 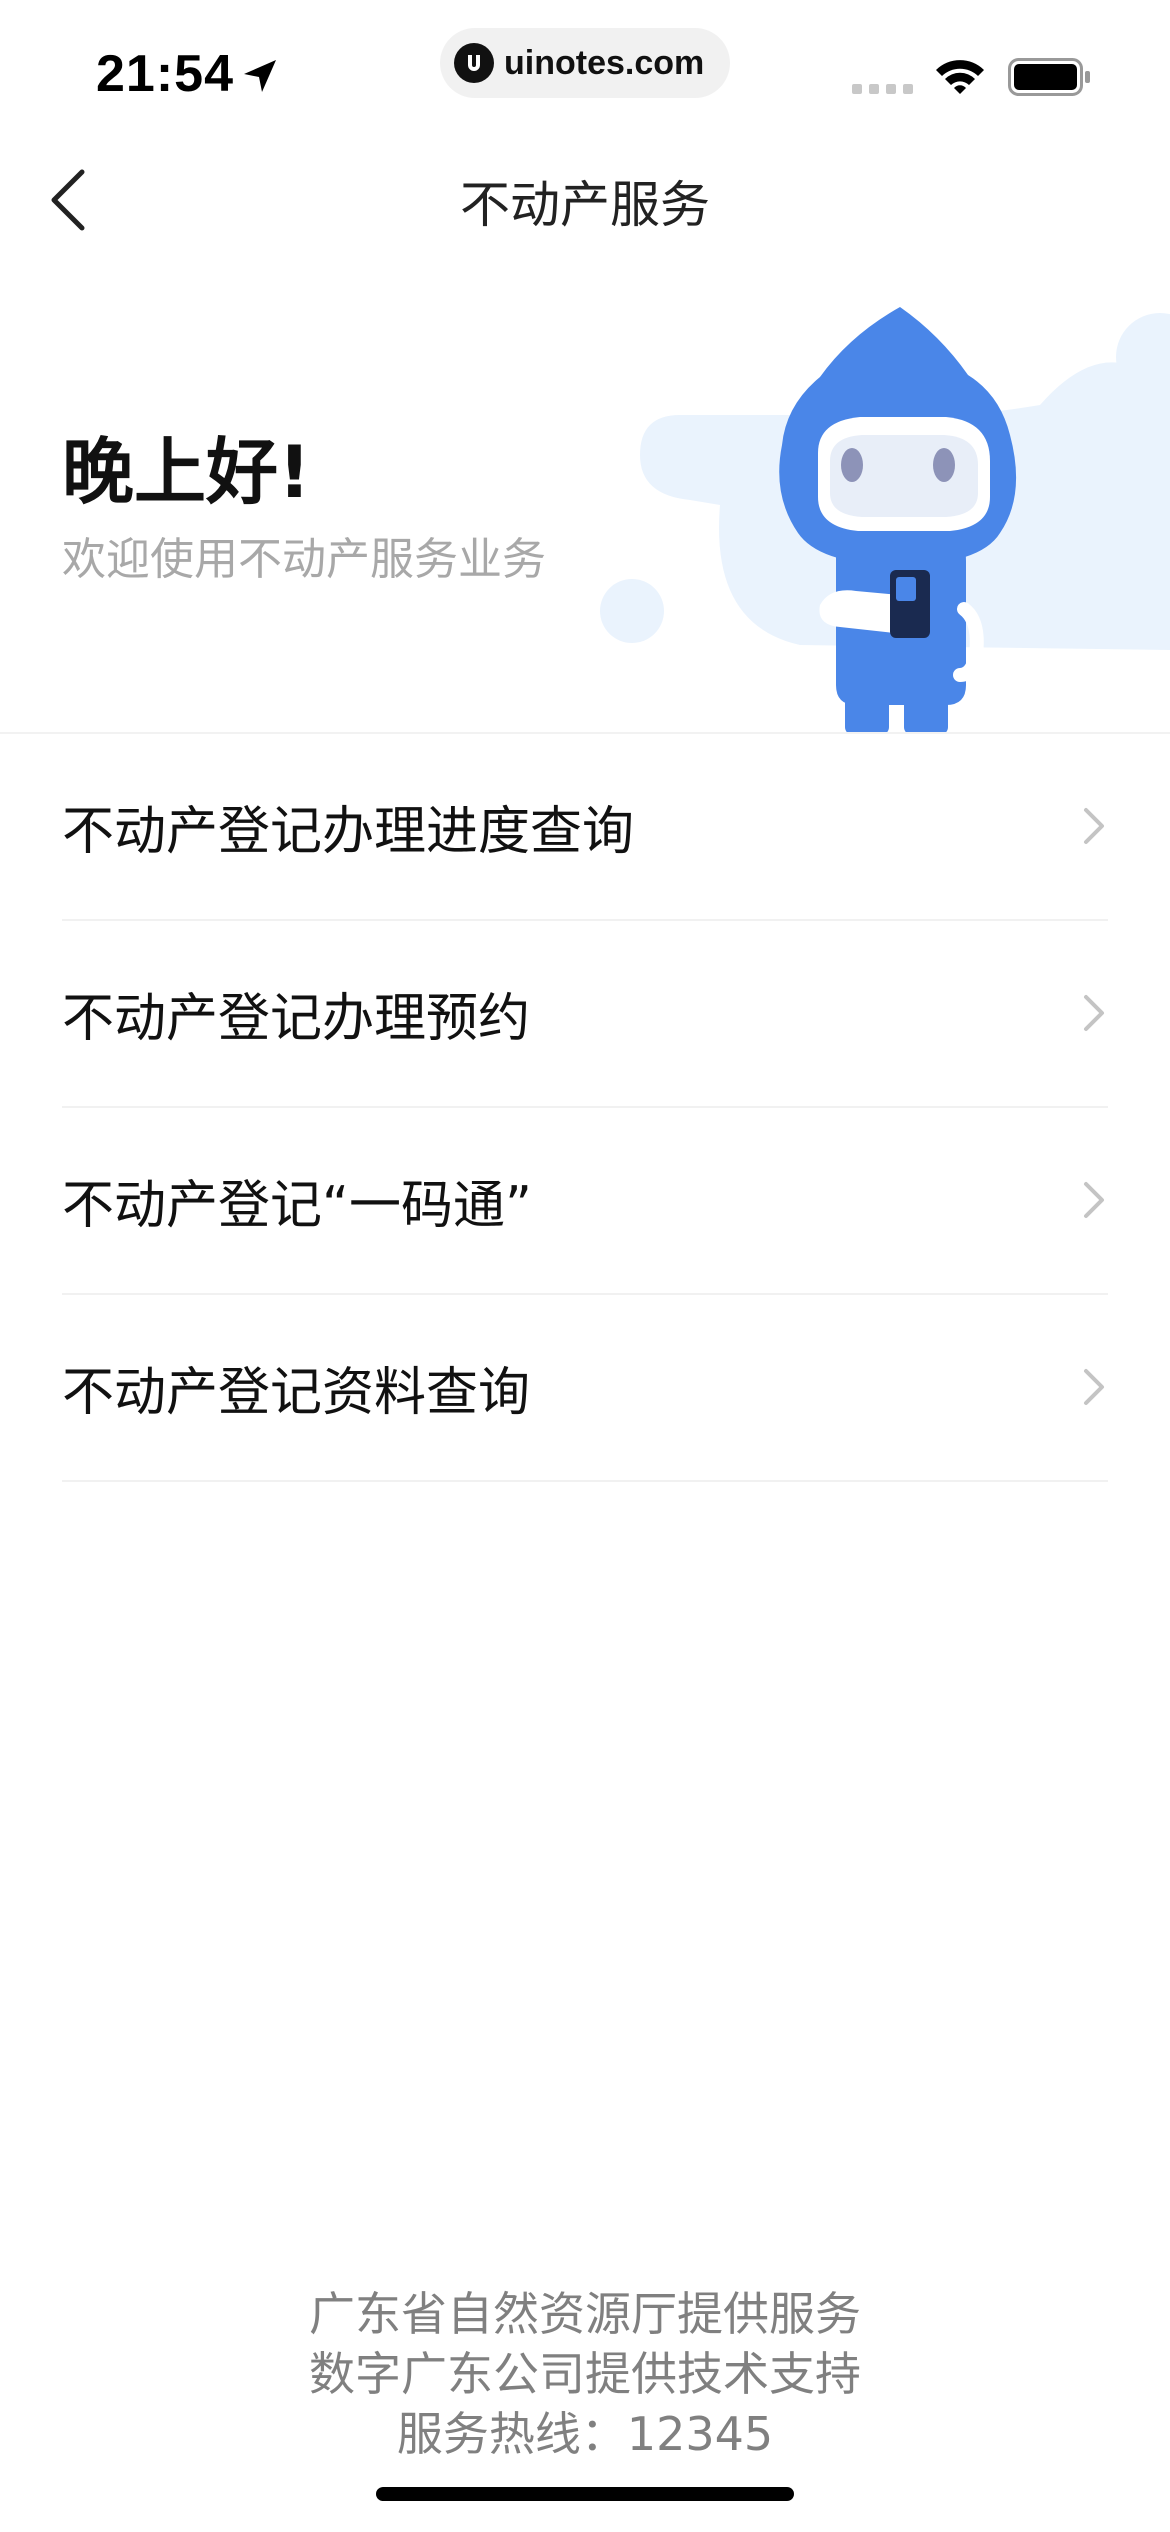 I want to click on cellular-signal-icon, so click(x=882, y=89).